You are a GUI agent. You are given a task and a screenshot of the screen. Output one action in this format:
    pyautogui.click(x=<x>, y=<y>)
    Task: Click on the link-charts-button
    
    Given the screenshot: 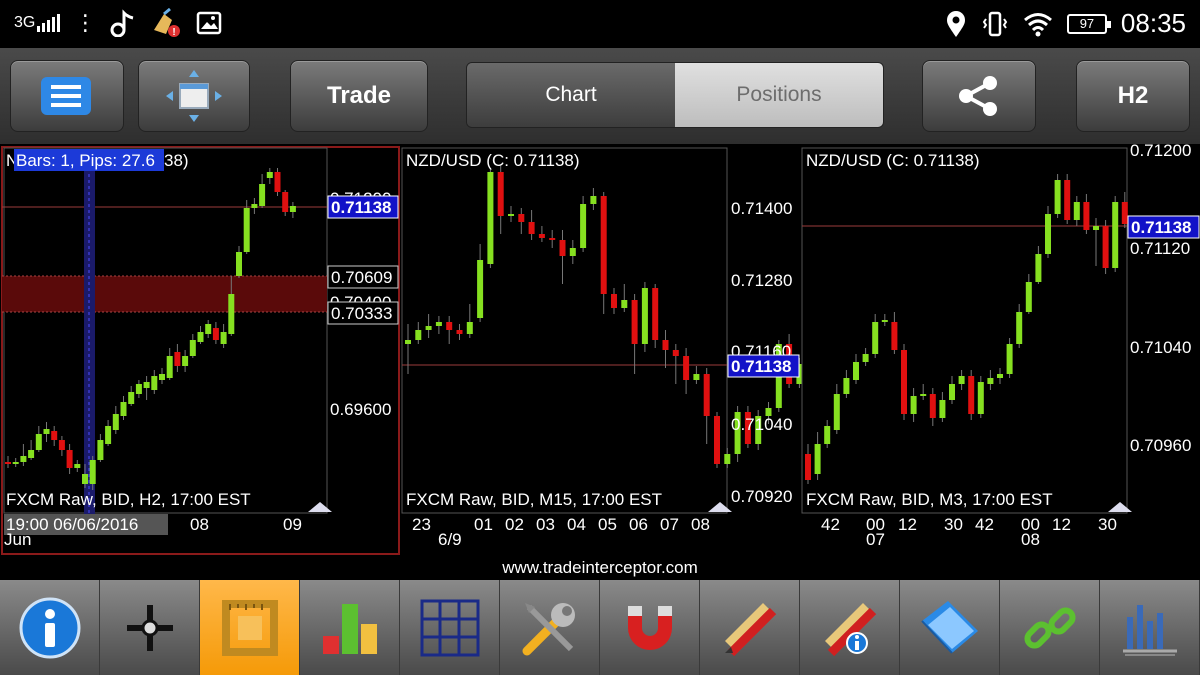 What is the action you would take?
    pyautogui.click(x=1050, y=627)
    